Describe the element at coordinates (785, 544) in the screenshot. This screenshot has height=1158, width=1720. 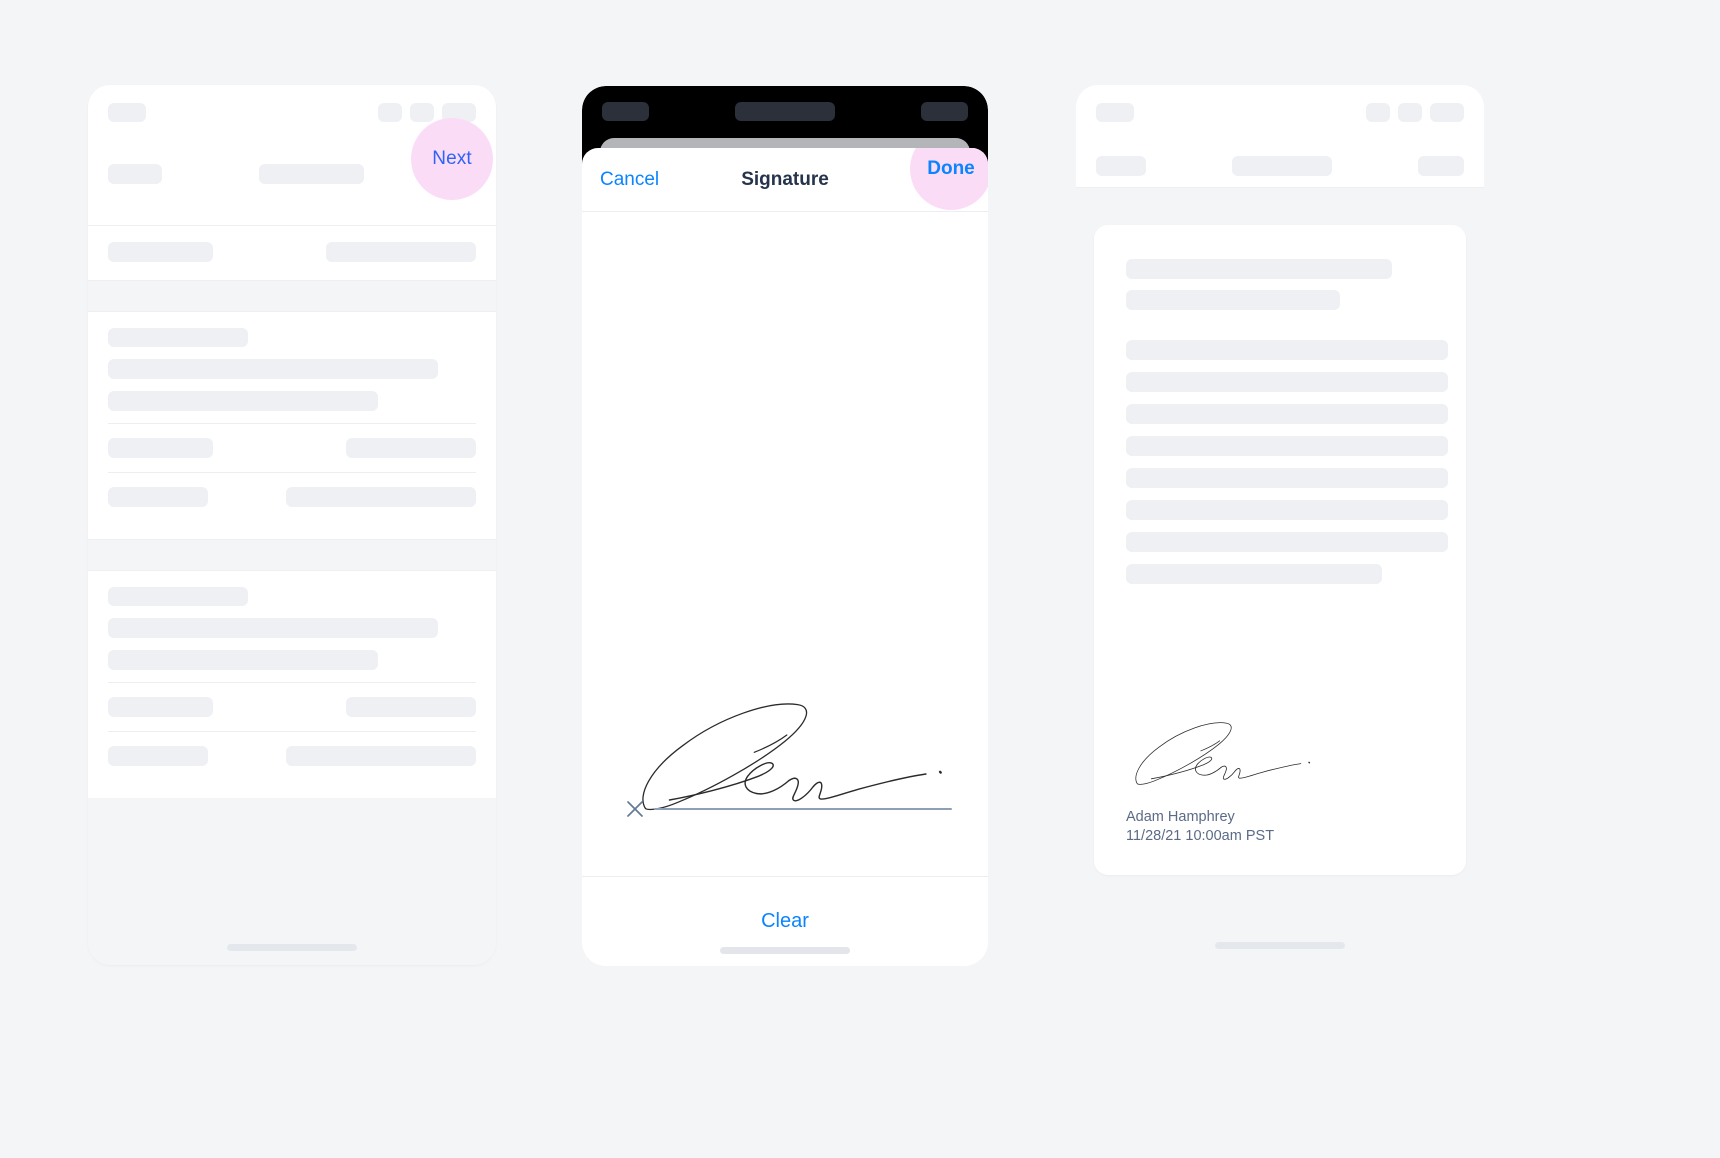
I see `signature-canvas` at that location.